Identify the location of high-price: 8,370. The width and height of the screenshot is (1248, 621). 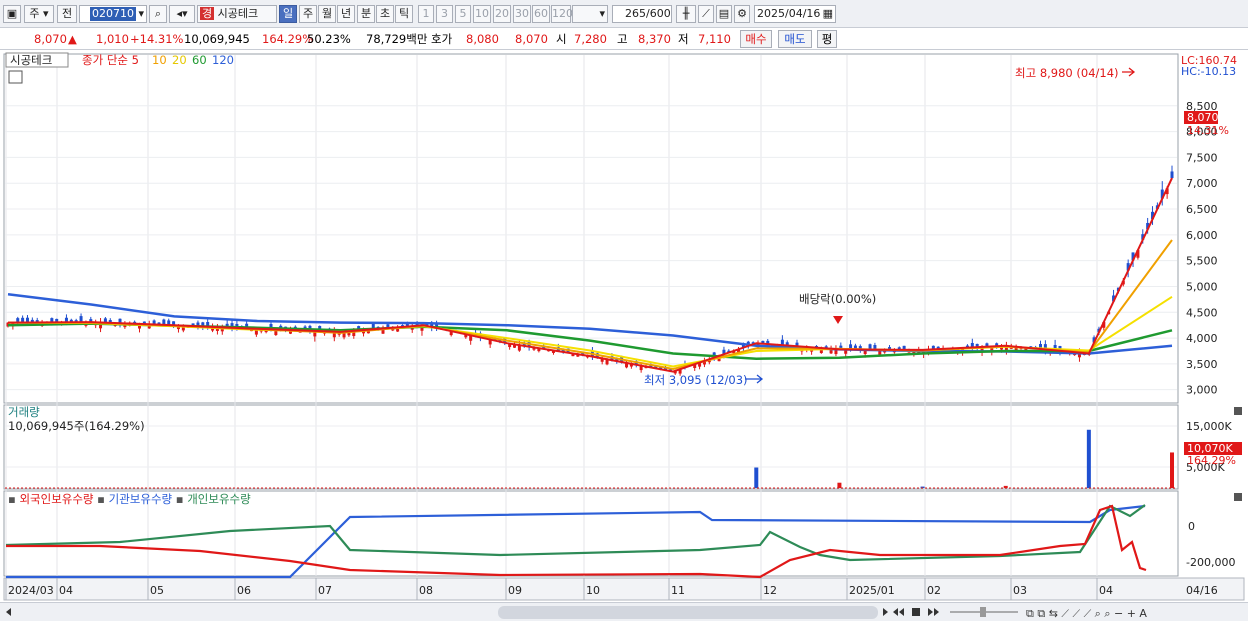
(654, 39).